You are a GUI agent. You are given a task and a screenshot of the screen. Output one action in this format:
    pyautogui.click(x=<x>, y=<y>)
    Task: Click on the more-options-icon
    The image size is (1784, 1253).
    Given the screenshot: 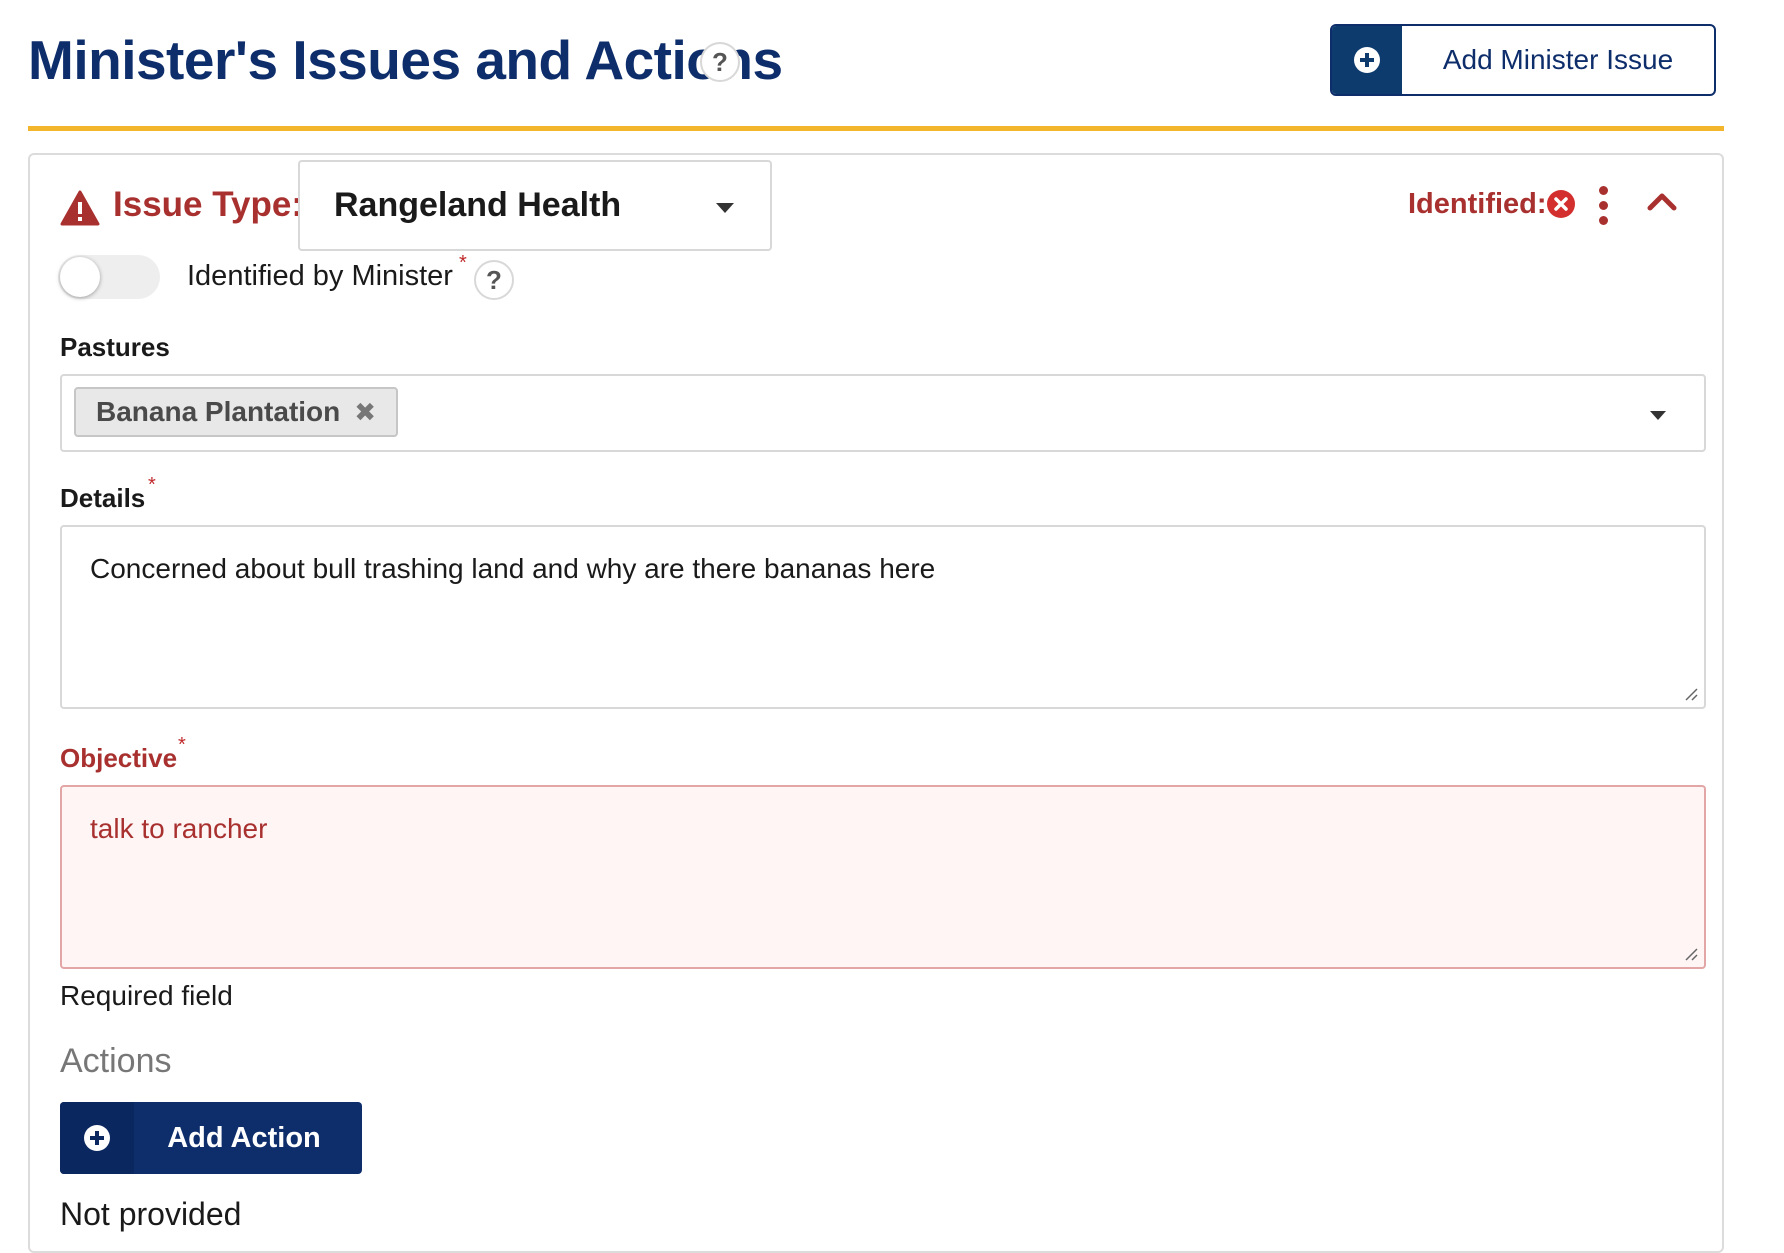 What is the action you would take?
    pyautogui.click(x=1605, y=206)
    